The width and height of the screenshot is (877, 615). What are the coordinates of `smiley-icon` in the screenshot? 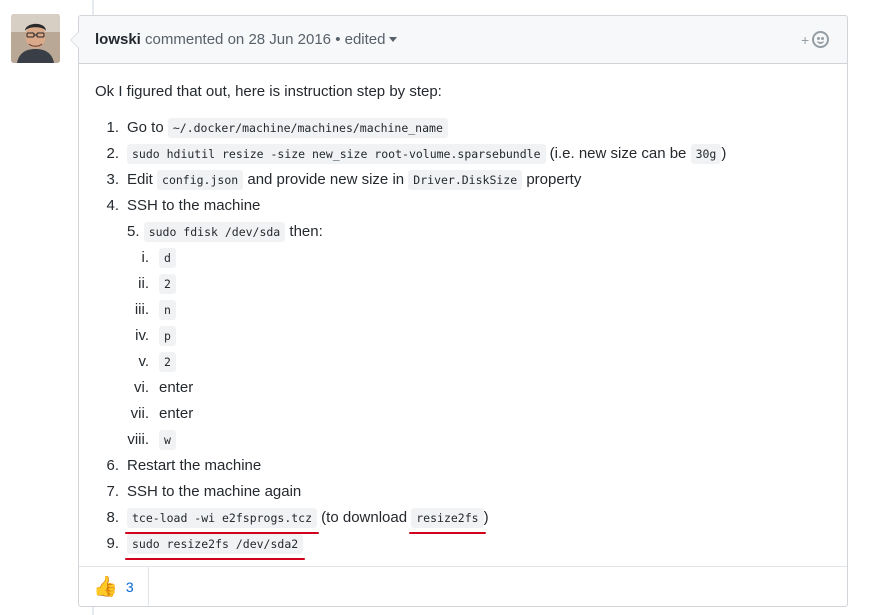 It's located at (820, 39).